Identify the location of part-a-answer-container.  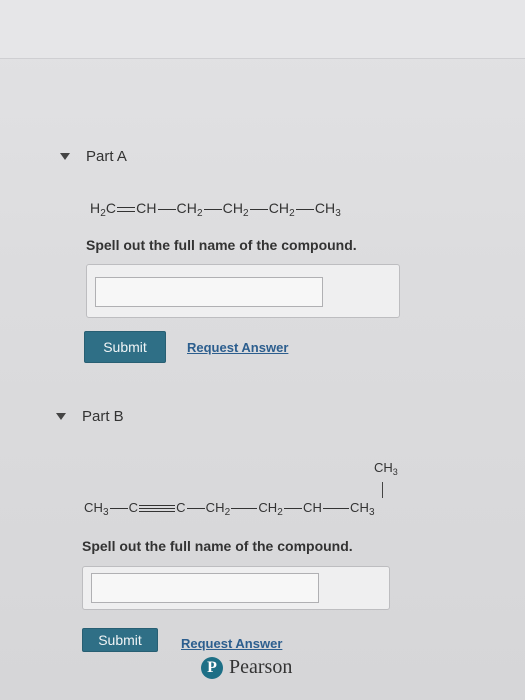
(243, 291).